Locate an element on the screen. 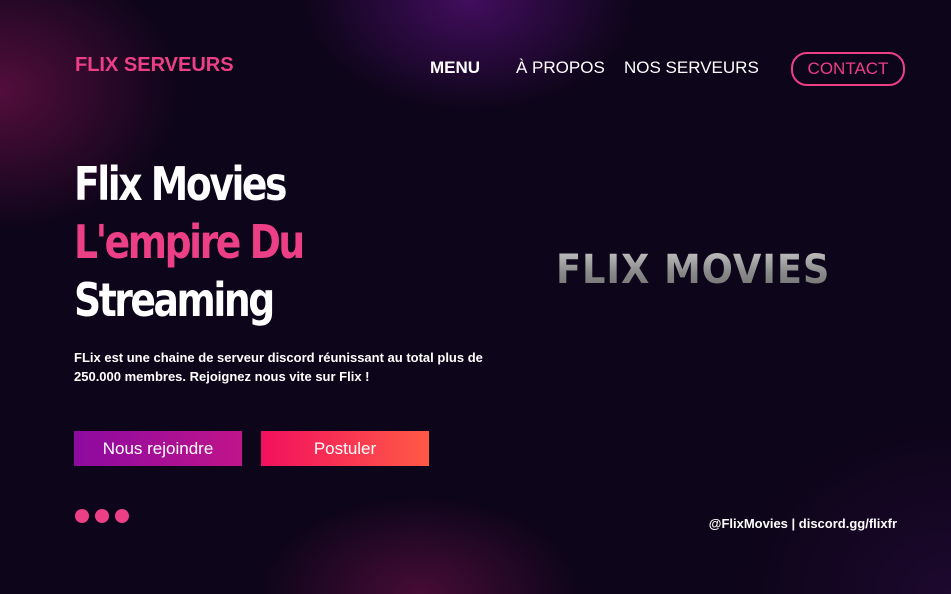  hero-title-line-3: Streaming is located at coordinates (174, 300).